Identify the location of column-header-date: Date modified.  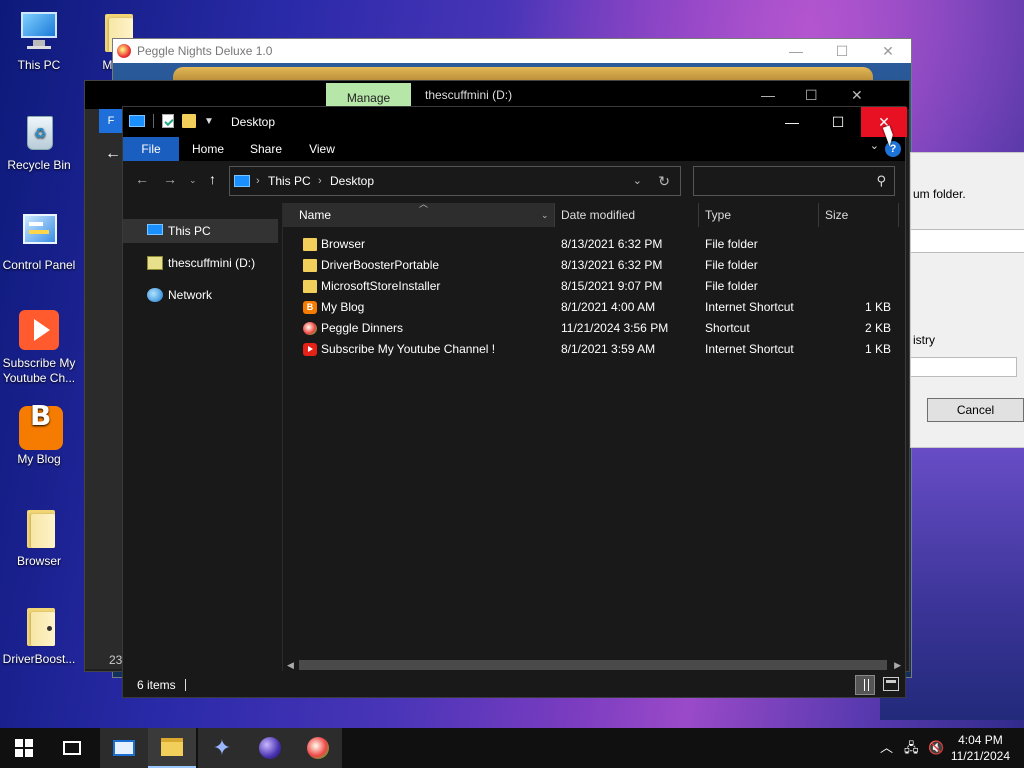
(627, 215).